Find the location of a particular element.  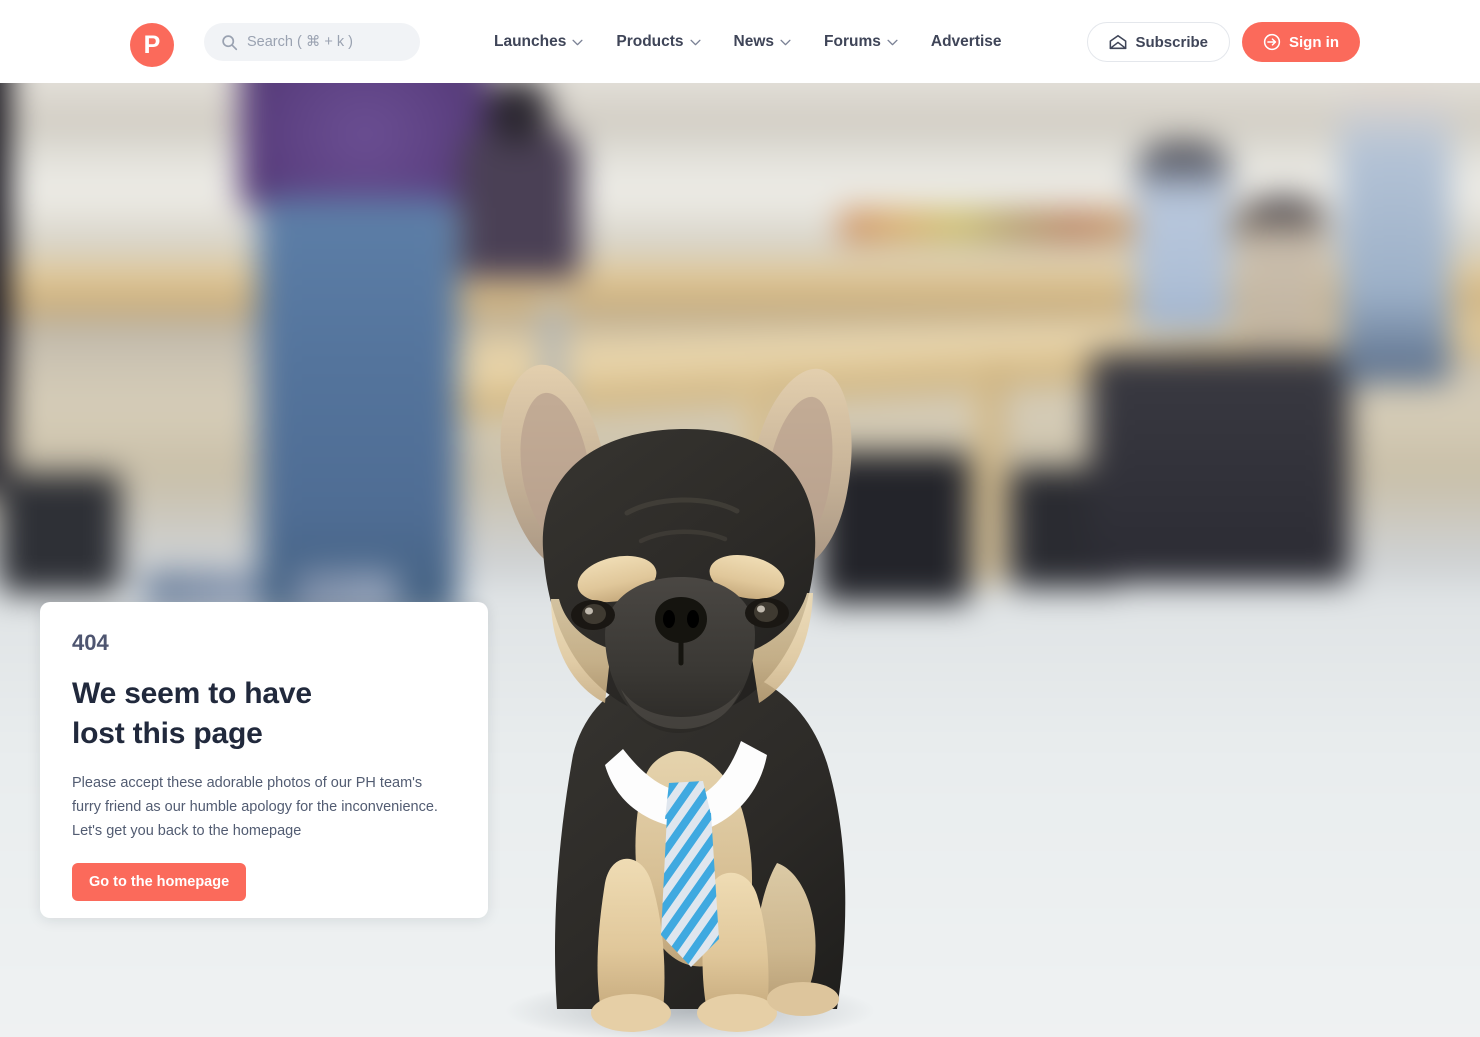

nav-item-label: Forums is located at coordinates (852, 41).